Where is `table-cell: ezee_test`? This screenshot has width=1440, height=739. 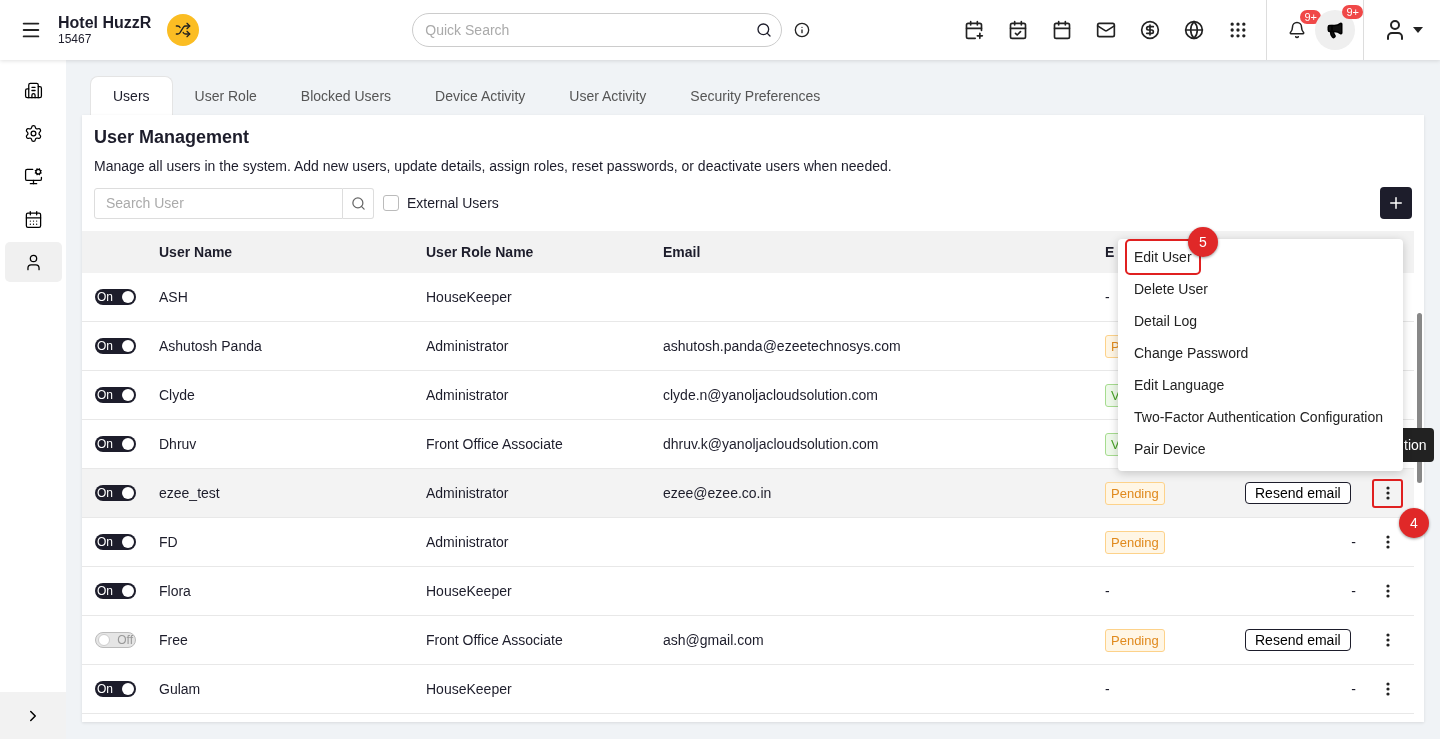 table-cell: ezee_test is located at coordinates (189, 493).